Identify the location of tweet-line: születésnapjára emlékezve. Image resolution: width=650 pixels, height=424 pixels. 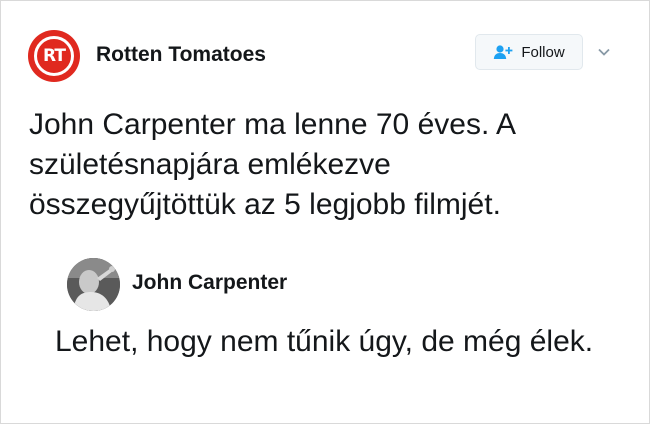
(210, 164).